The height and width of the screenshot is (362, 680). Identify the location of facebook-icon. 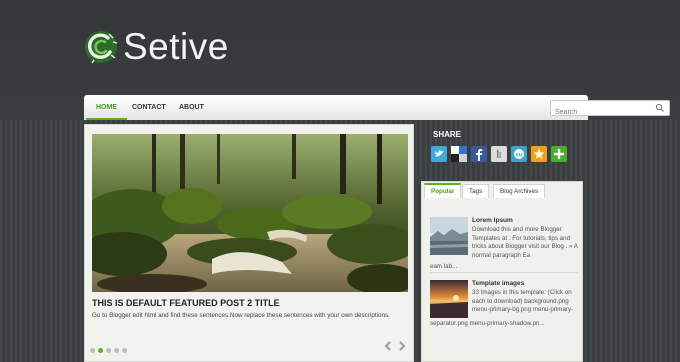
(479, 154).